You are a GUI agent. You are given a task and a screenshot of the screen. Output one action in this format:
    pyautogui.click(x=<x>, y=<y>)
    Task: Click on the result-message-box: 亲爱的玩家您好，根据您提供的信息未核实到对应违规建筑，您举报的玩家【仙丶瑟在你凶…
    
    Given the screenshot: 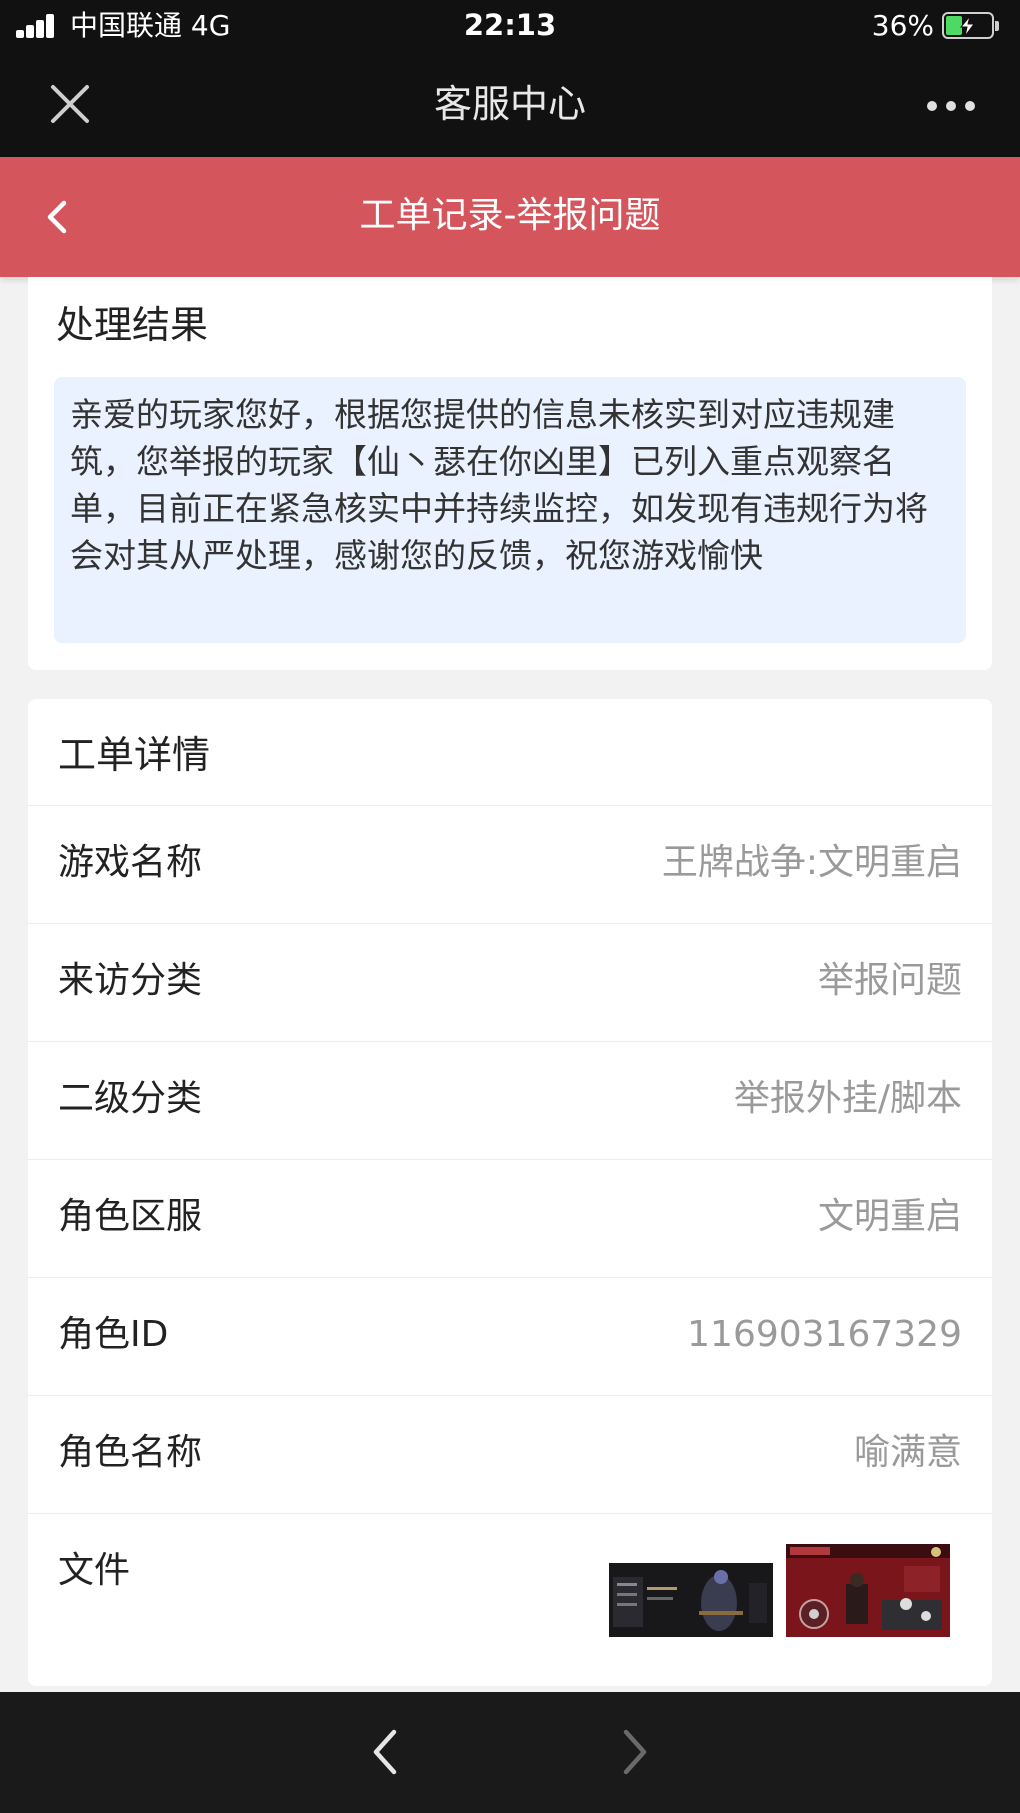 What is the action you would take?
    pyautogui.click(x=510, y=510)
    